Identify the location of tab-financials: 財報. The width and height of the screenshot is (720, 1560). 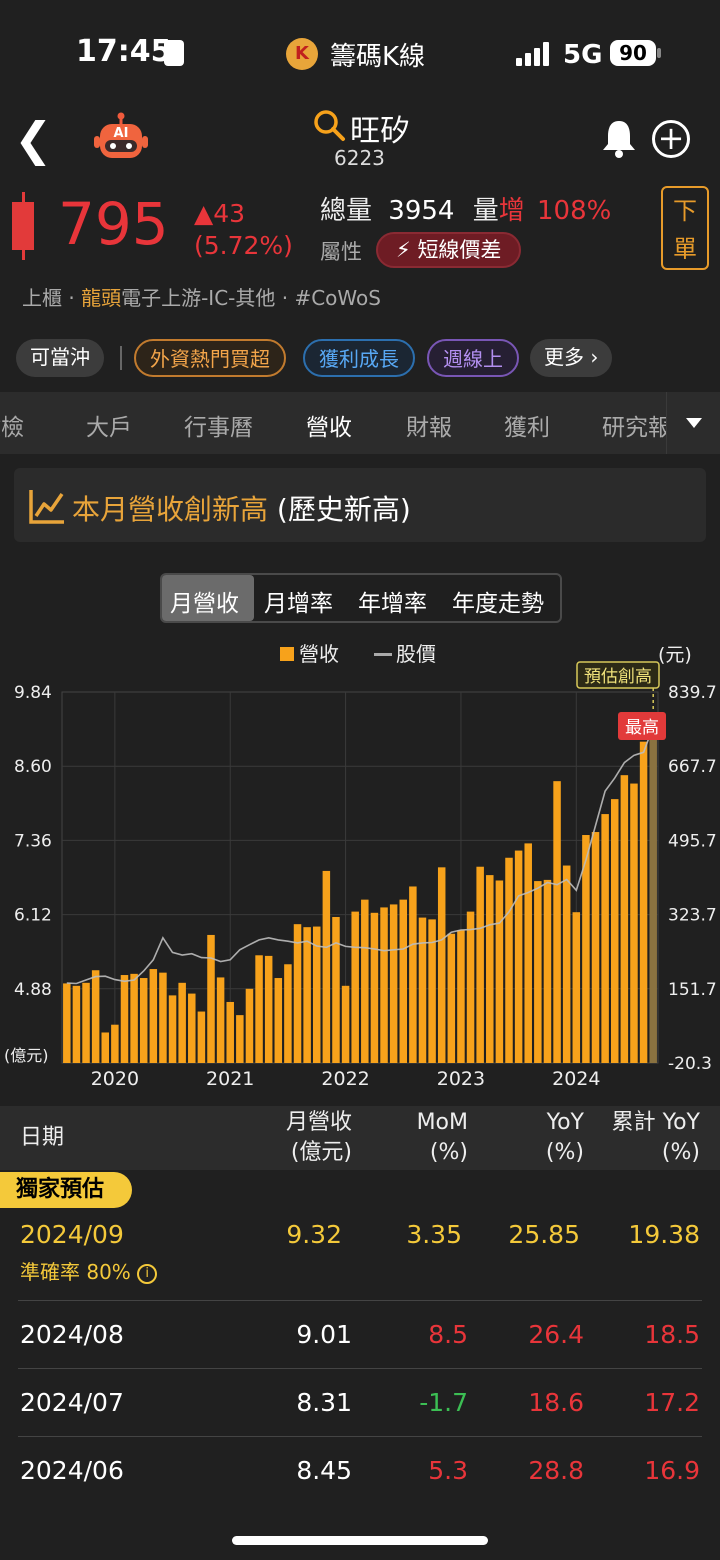
(429, 425).